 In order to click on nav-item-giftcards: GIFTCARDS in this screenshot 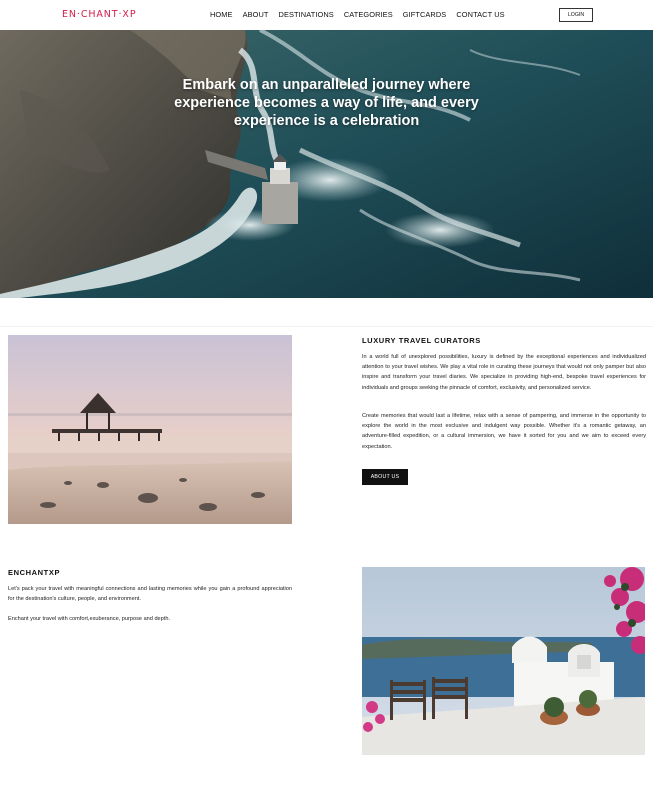, I will do `click(425, 14)`.